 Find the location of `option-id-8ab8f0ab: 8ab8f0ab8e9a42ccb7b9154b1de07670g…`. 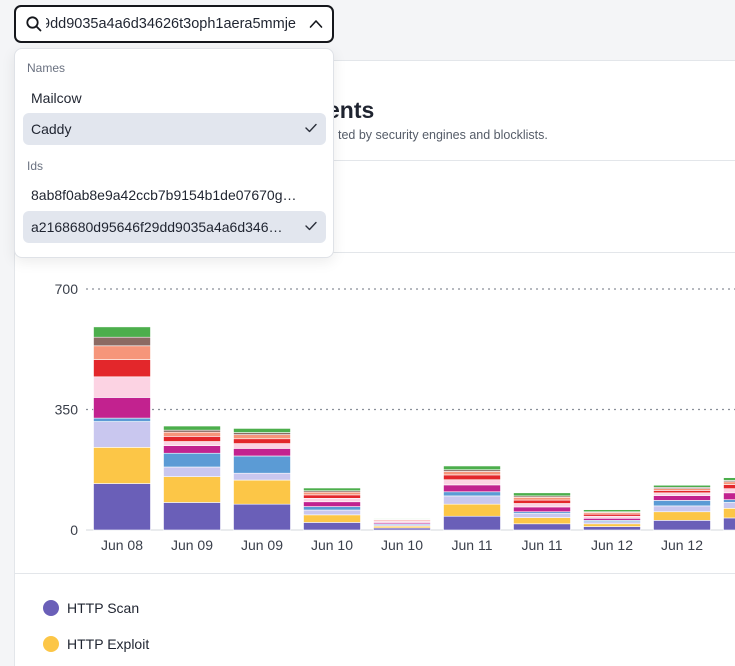

option-id-8ab8f0ab: 8ab8f0ab8e9a42ccb7b9154b1de07670g… is located at coordinates (174, 195).